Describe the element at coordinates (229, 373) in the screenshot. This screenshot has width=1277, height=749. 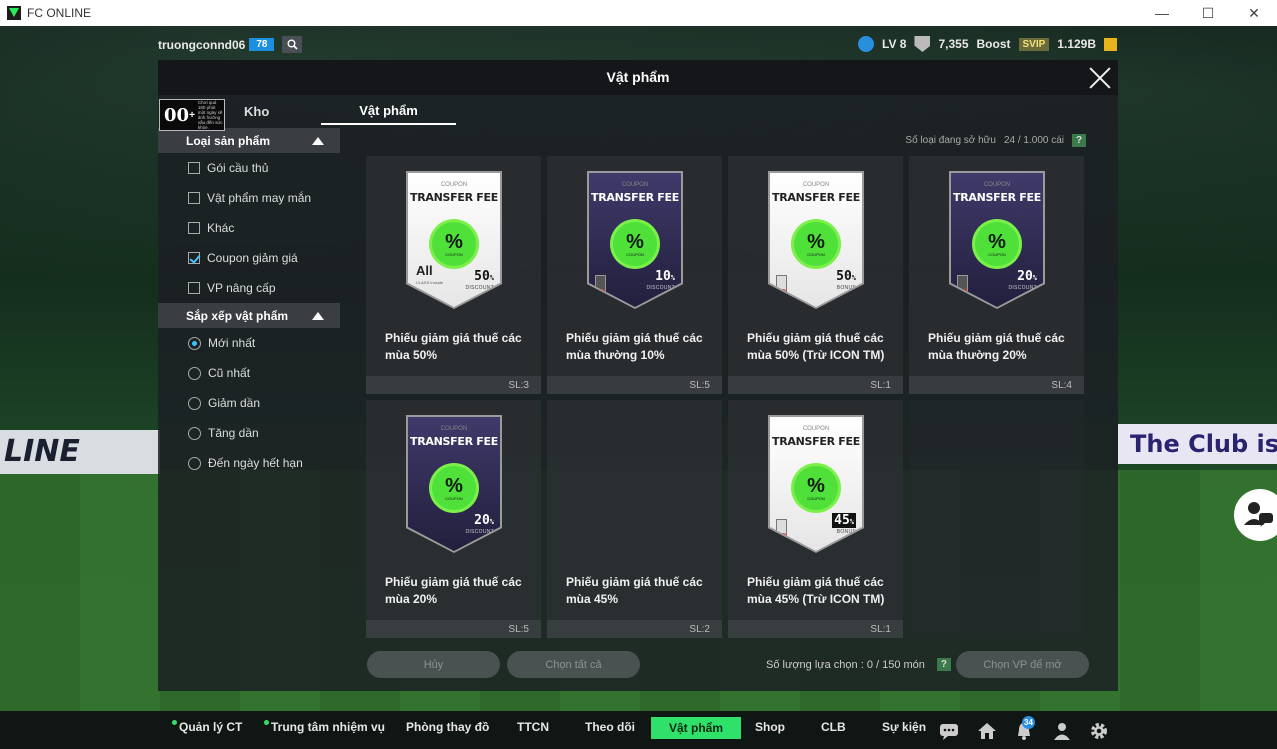
I see `sort-label: Cũ nhất` at that location.